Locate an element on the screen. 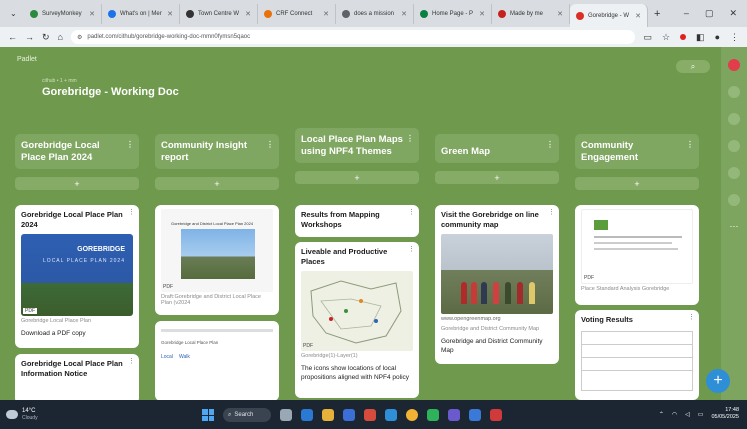  section-header: Community Insight report ⋮ is located at coordinates (217, 151).